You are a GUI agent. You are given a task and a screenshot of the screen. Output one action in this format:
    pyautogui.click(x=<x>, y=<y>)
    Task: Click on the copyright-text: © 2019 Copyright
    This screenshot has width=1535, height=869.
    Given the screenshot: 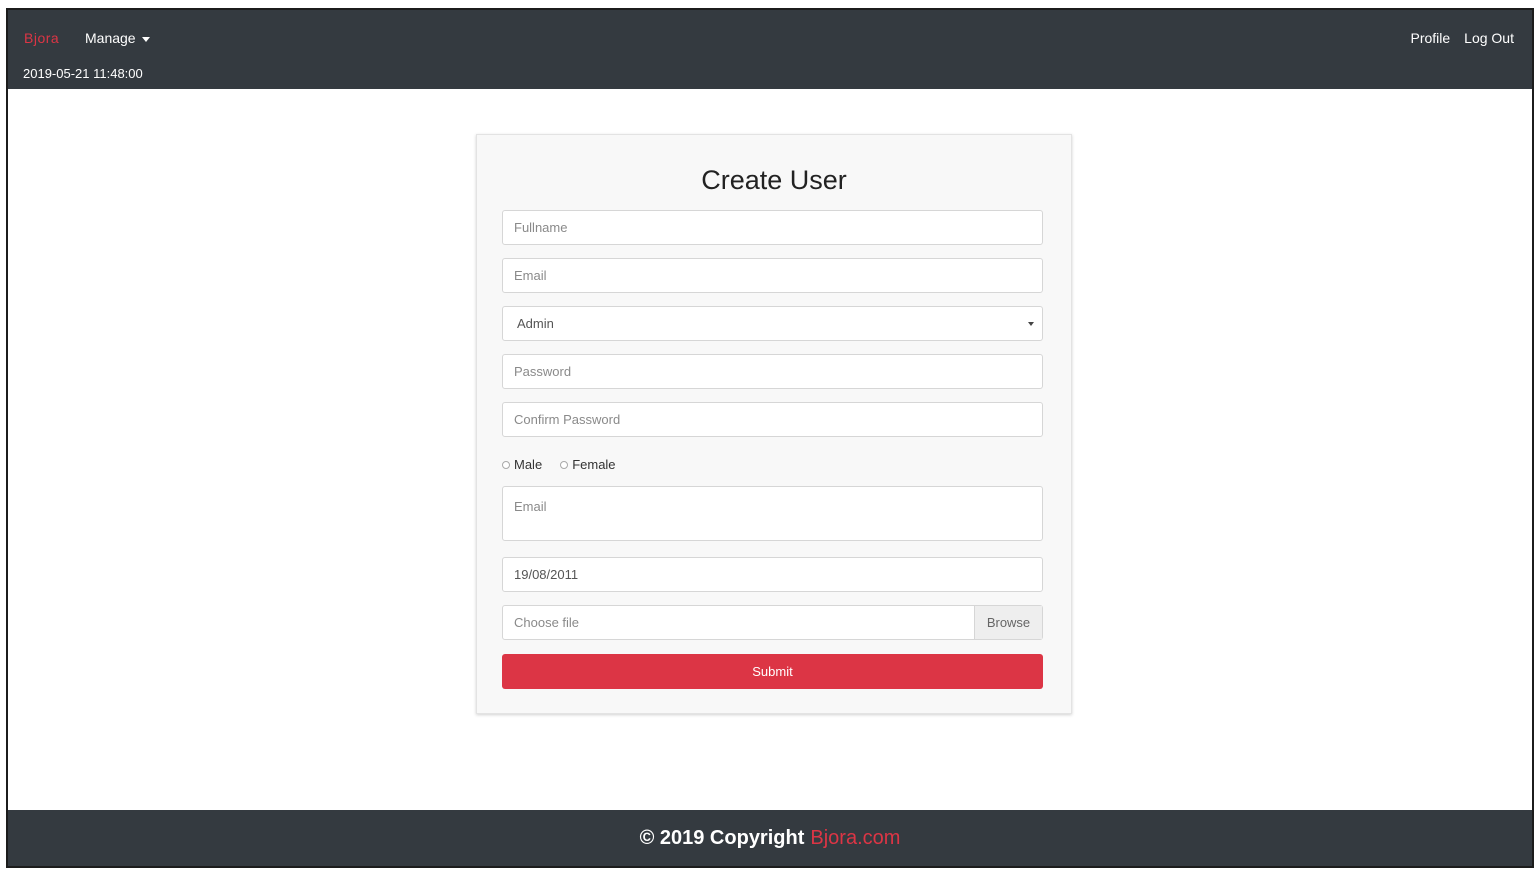 What is the action you would take?
    pyautogui.click(x=722, y=837)
    